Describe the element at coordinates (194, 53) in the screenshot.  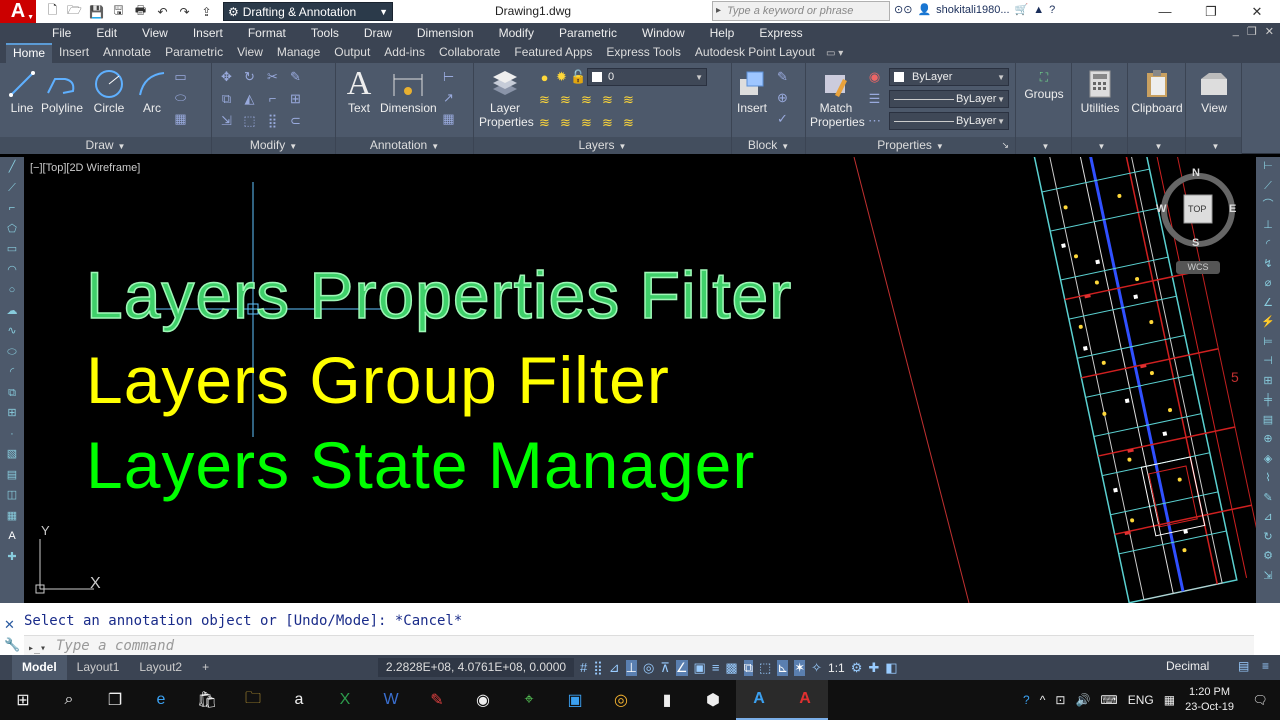
I see `tab-parametric: Parametric` at that location.